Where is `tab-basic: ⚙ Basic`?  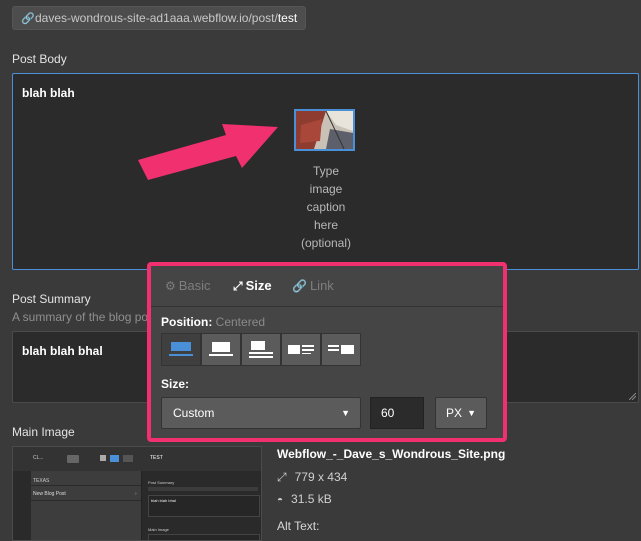 tab-basic: ⚙ Basic is located at coordinates (188, 285).